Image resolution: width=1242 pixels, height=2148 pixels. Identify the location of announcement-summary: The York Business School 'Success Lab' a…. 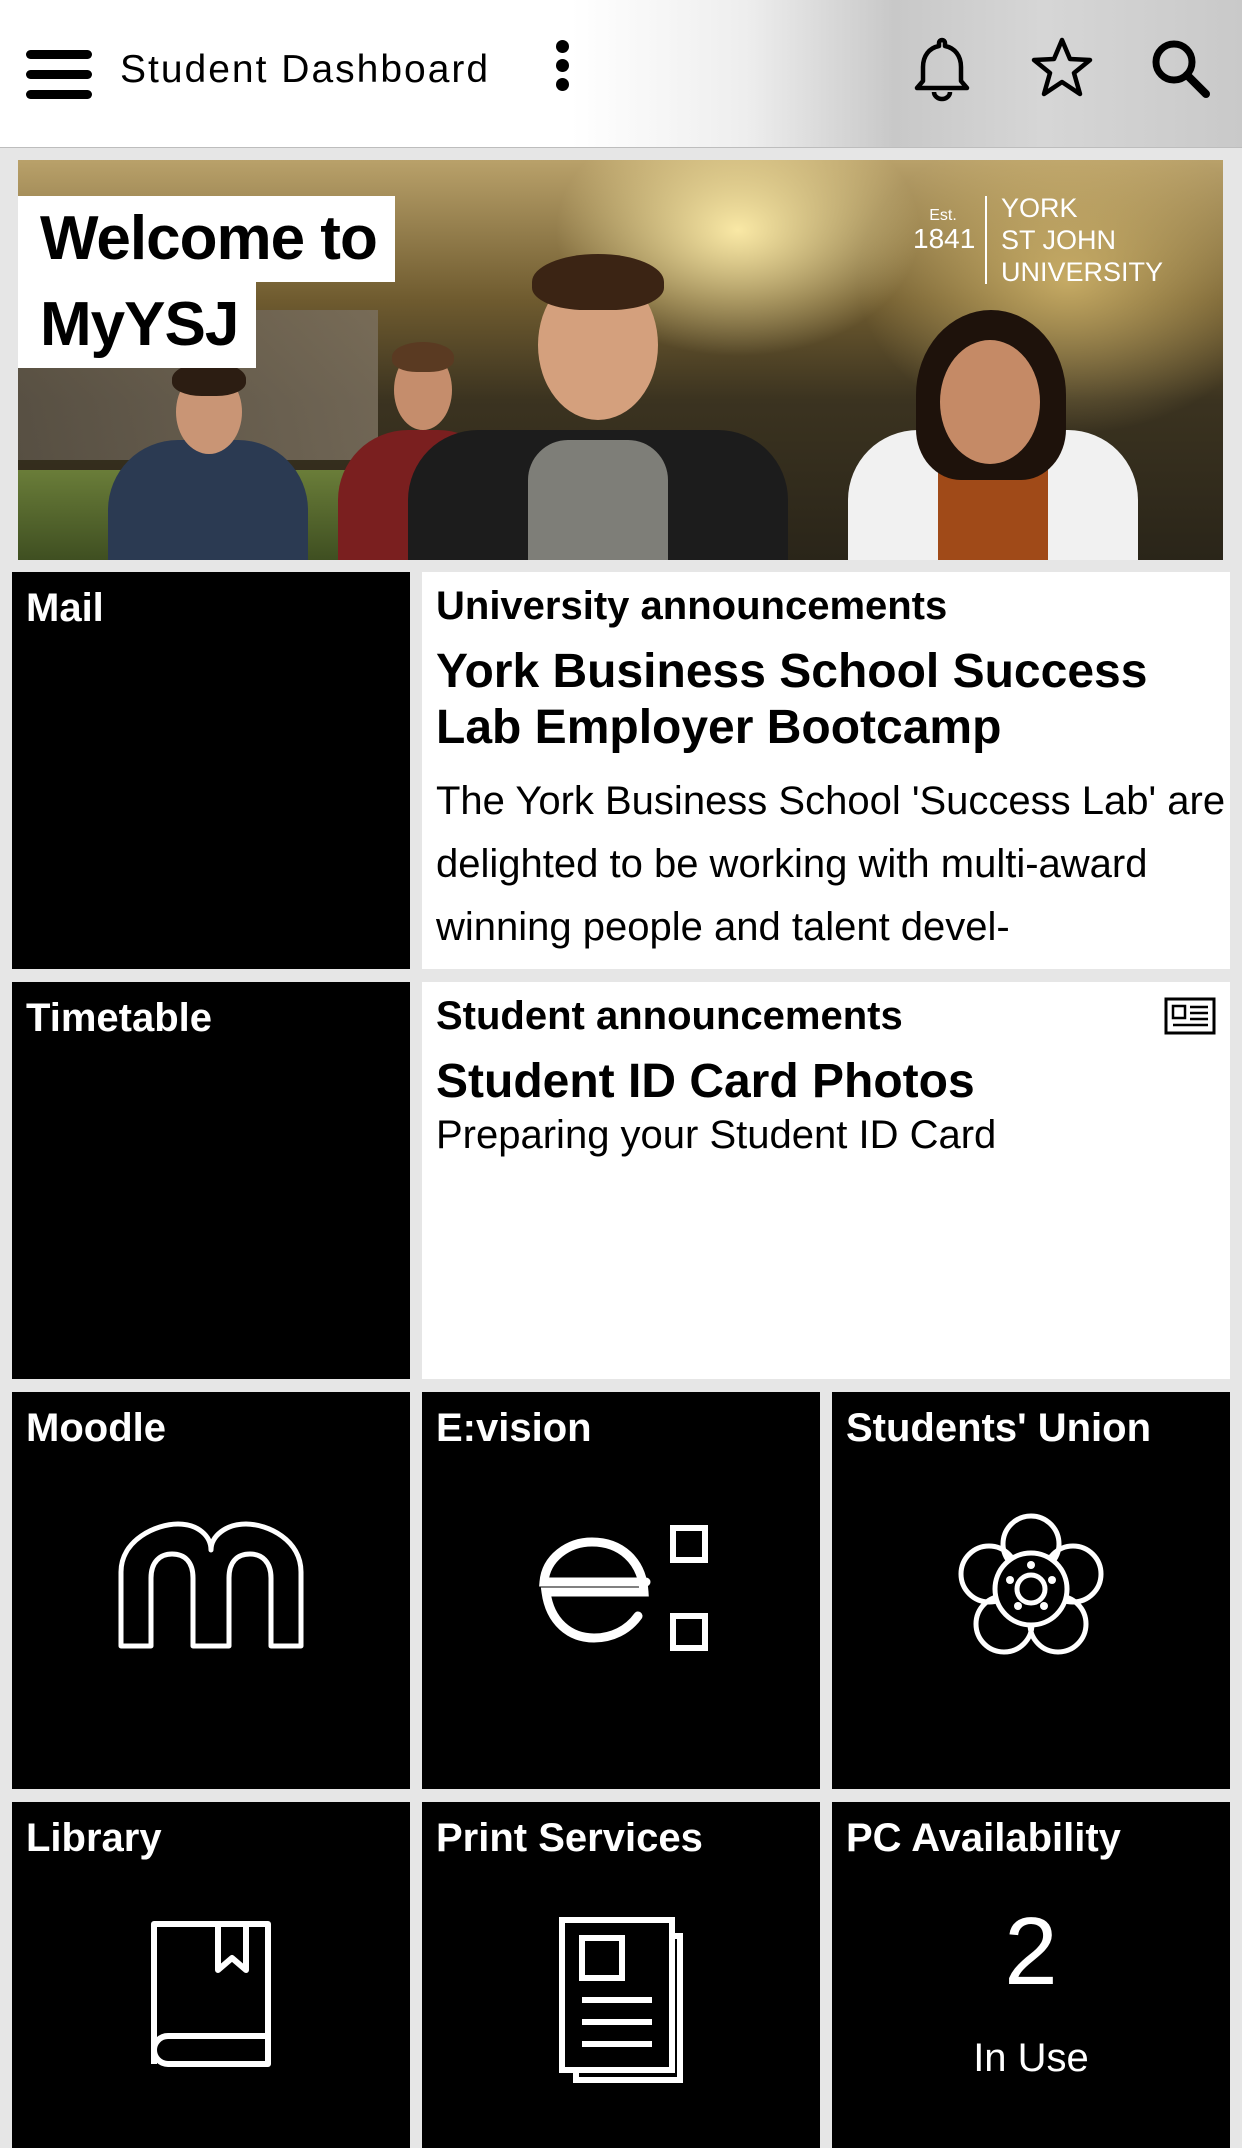
(831, 864).